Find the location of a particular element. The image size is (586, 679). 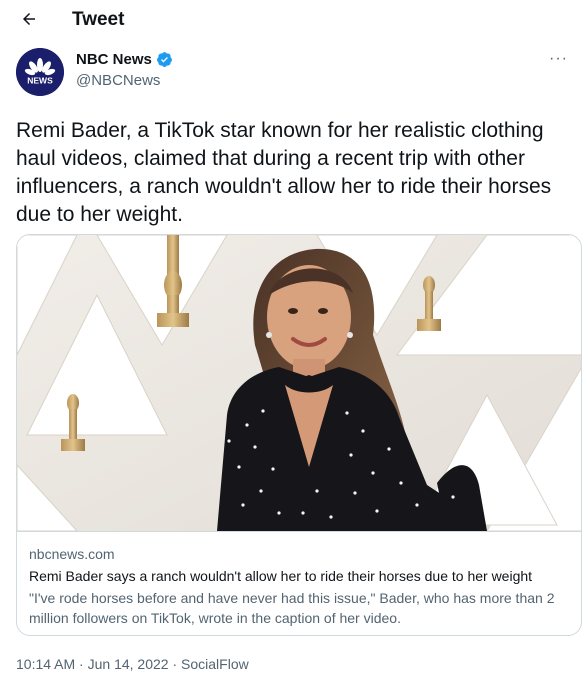

more-options-button: ··· is located at coordinates (558, 59).